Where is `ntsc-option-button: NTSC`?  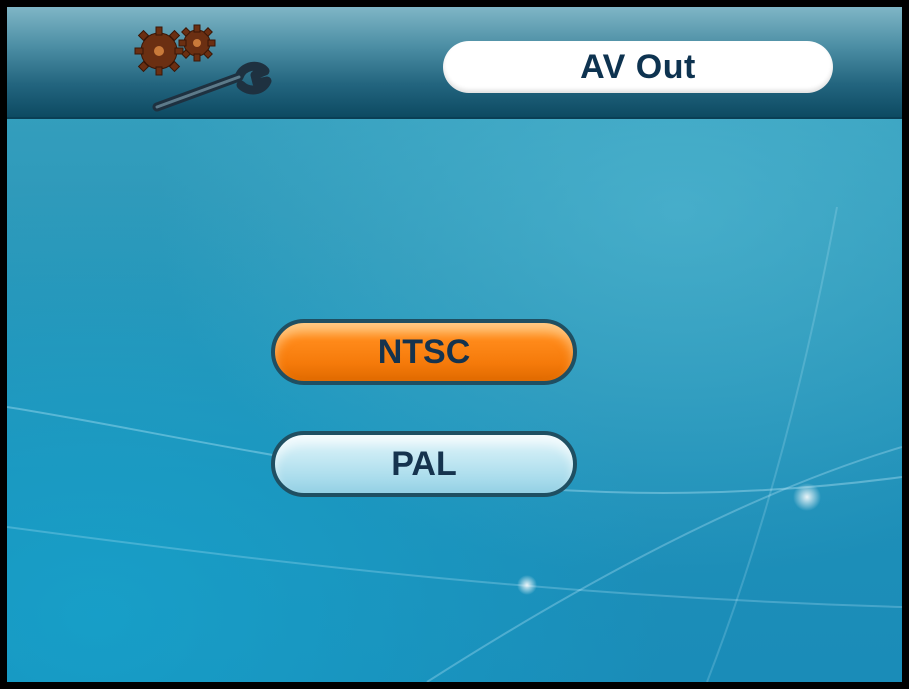 ntsc-option-button: NTSC is located at coordinates (424, 352).